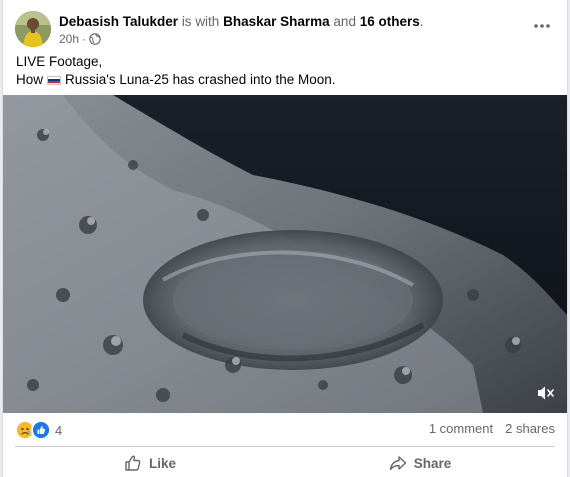 The width and height of the screenshot is (570, 477). Describe the element at coordinates (59, 430) in the screenshot. I see `reaction-count: 4` at that location.